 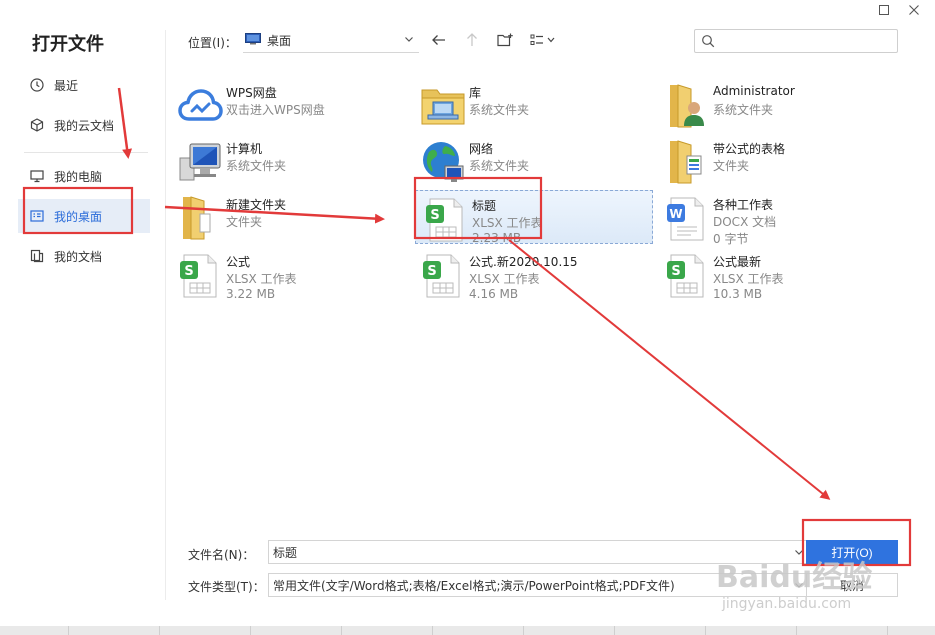 I want to click on file-item-formula-latest-xlsx: S 公式最新 XLSX 工作表 10.3 MB, so click(x=776, y=274).